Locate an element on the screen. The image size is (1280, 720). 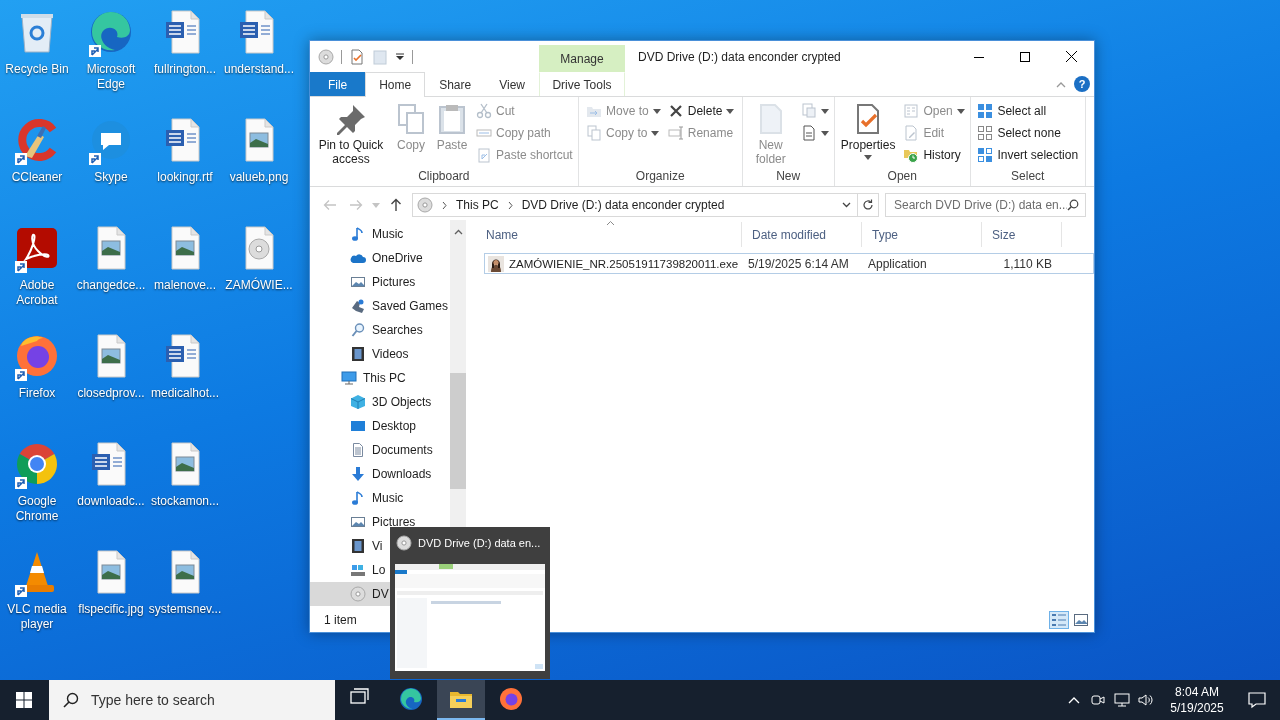
scrollbar is located at coordinates (458, 373).